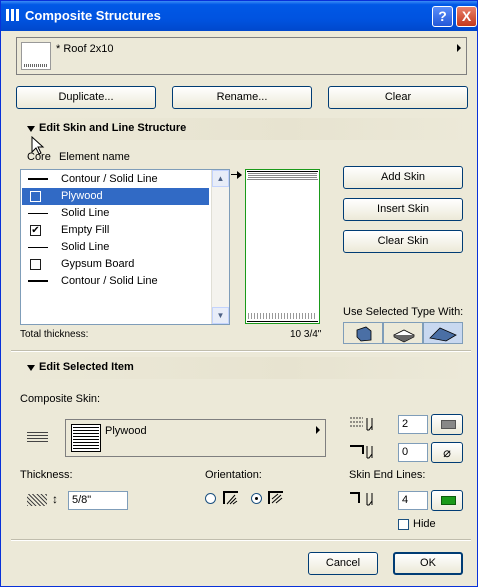 This screenshot has height=587, width=478. Describe the element at coordinates (447, 452) in the screenshot. I see `background-pen-color-button: ⌀` at that location.